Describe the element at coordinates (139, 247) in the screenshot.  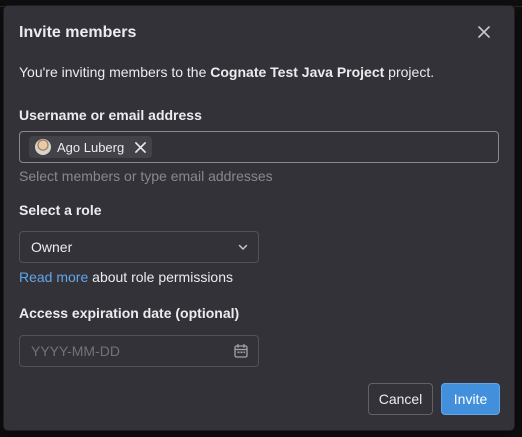
I see `role-select: Owner` at that location.